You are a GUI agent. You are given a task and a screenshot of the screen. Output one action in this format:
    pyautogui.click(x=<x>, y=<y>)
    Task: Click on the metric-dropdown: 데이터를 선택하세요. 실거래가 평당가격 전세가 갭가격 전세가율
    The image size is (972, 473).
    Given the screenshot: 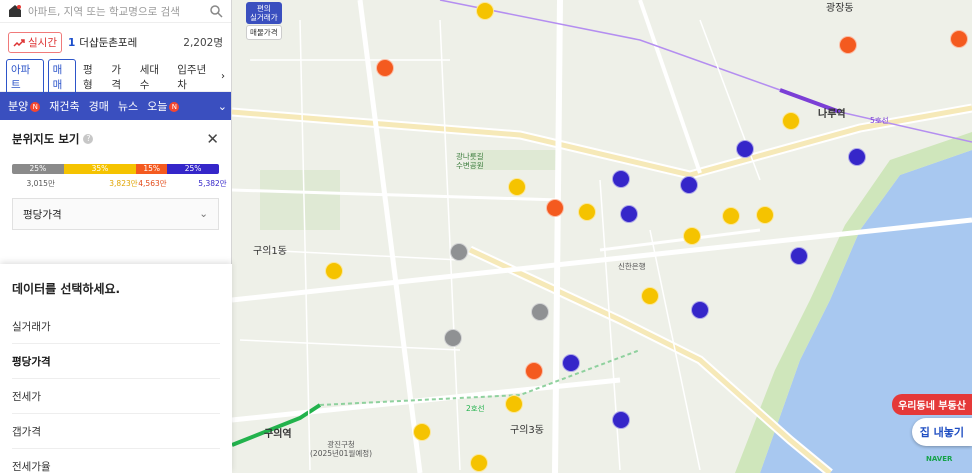 What is the action you would take?
    pyautogui.click(x=116, y=368)
    